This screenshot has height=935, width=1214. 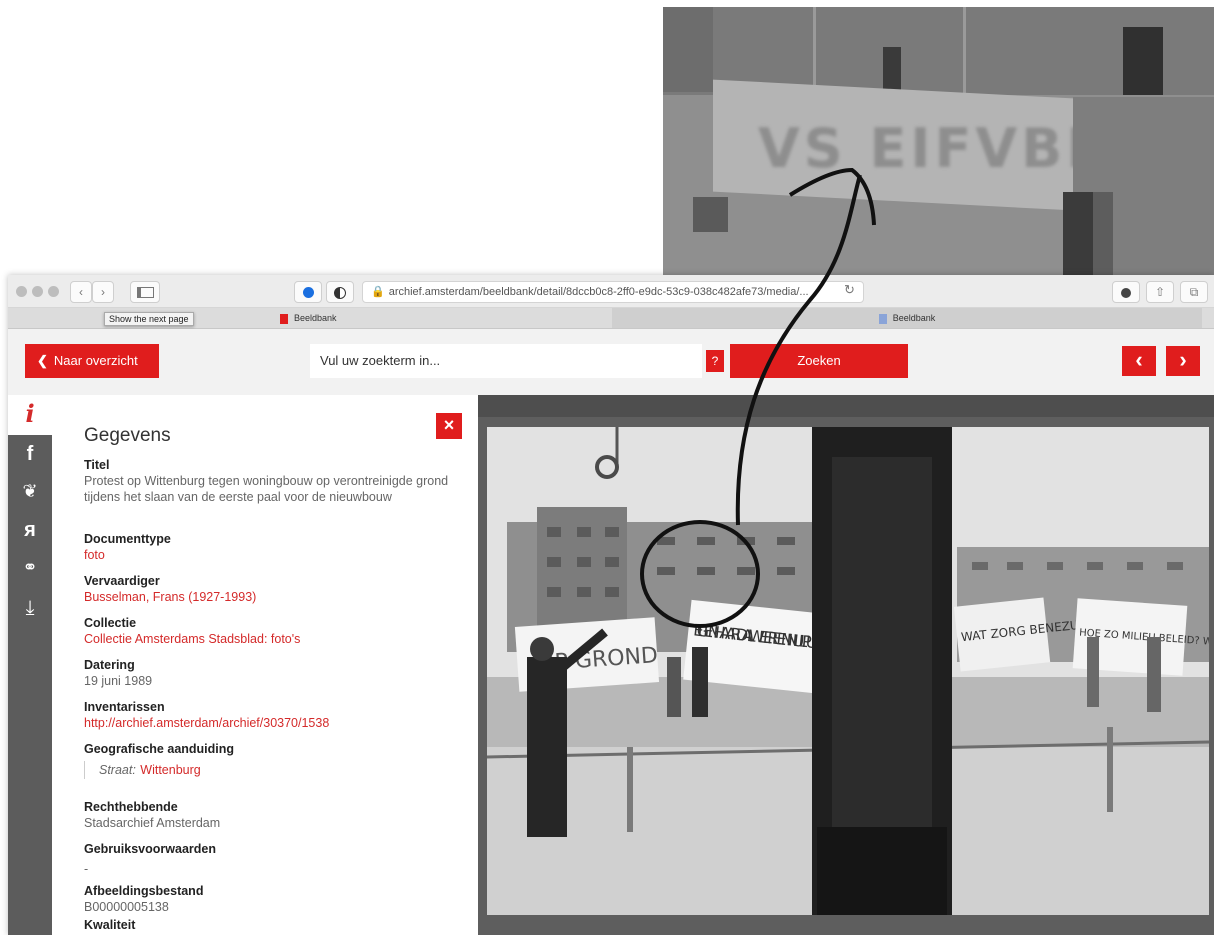 I want to click on straat-label: Straat:, so click(x=117, y=770).